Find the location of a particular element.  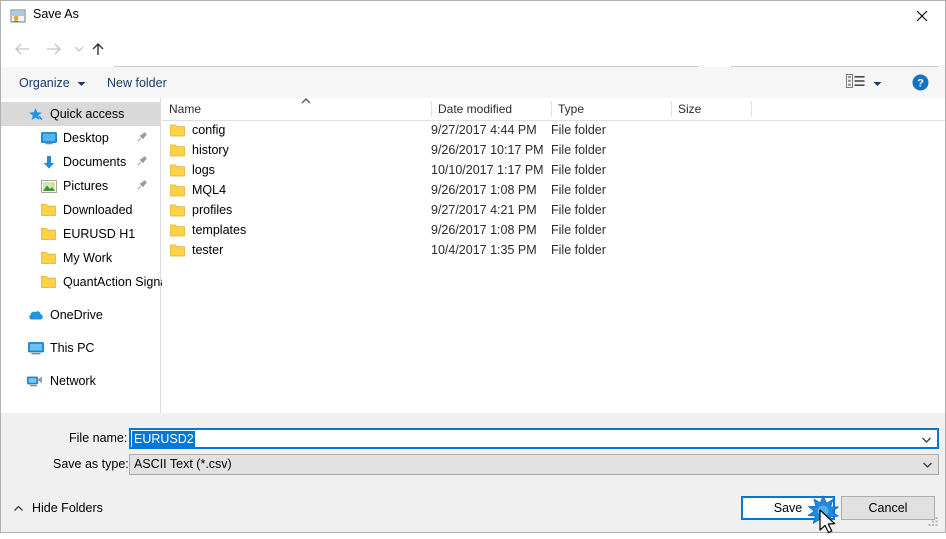

file-name-cell: MQL4 is located at coordinates (197, 190).